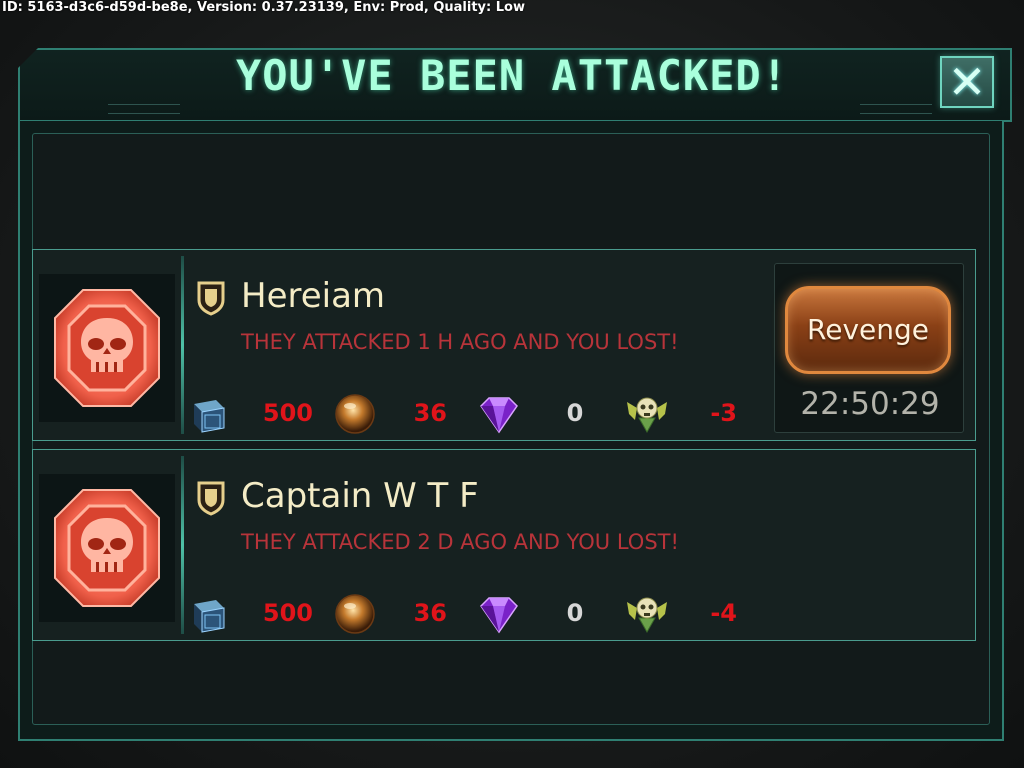 This screenshot has width=1024, height=768. I want to click on attack-message: THEY ATTACKED 1 H AGO AND YOU LOST!, so click(460, 342).